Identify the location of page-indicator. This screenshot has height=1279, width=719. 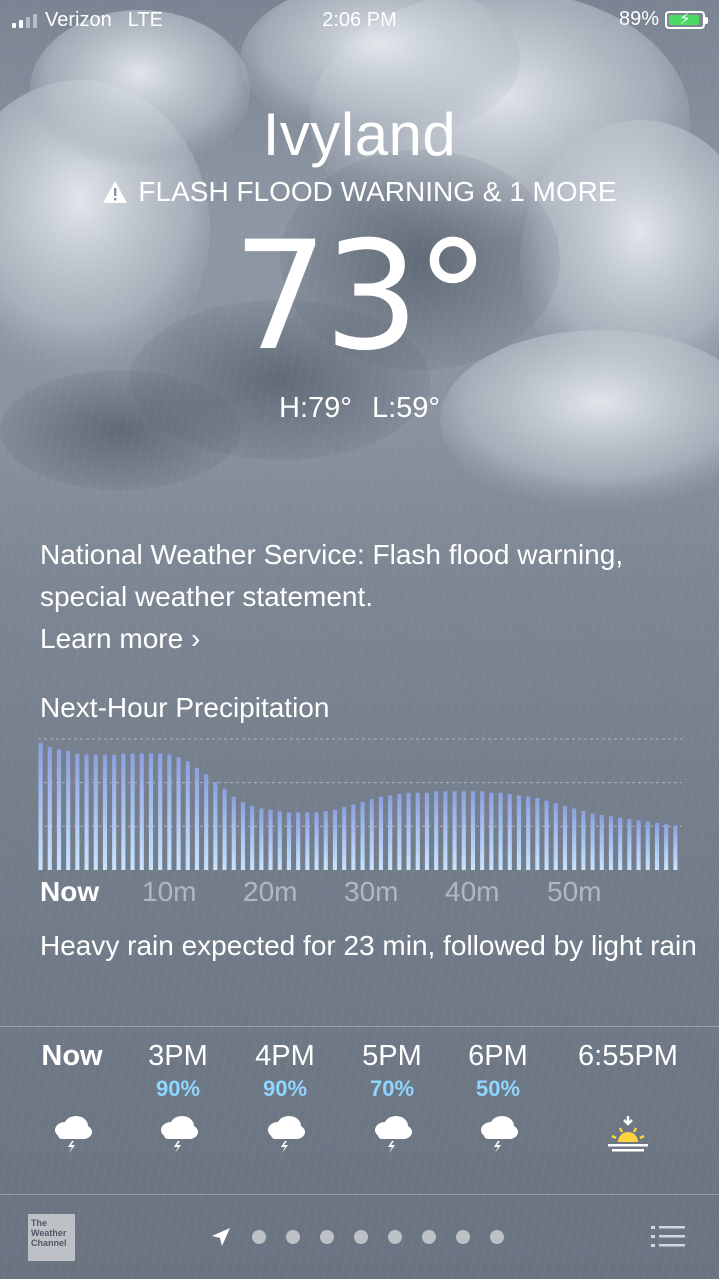
(357, 1237).